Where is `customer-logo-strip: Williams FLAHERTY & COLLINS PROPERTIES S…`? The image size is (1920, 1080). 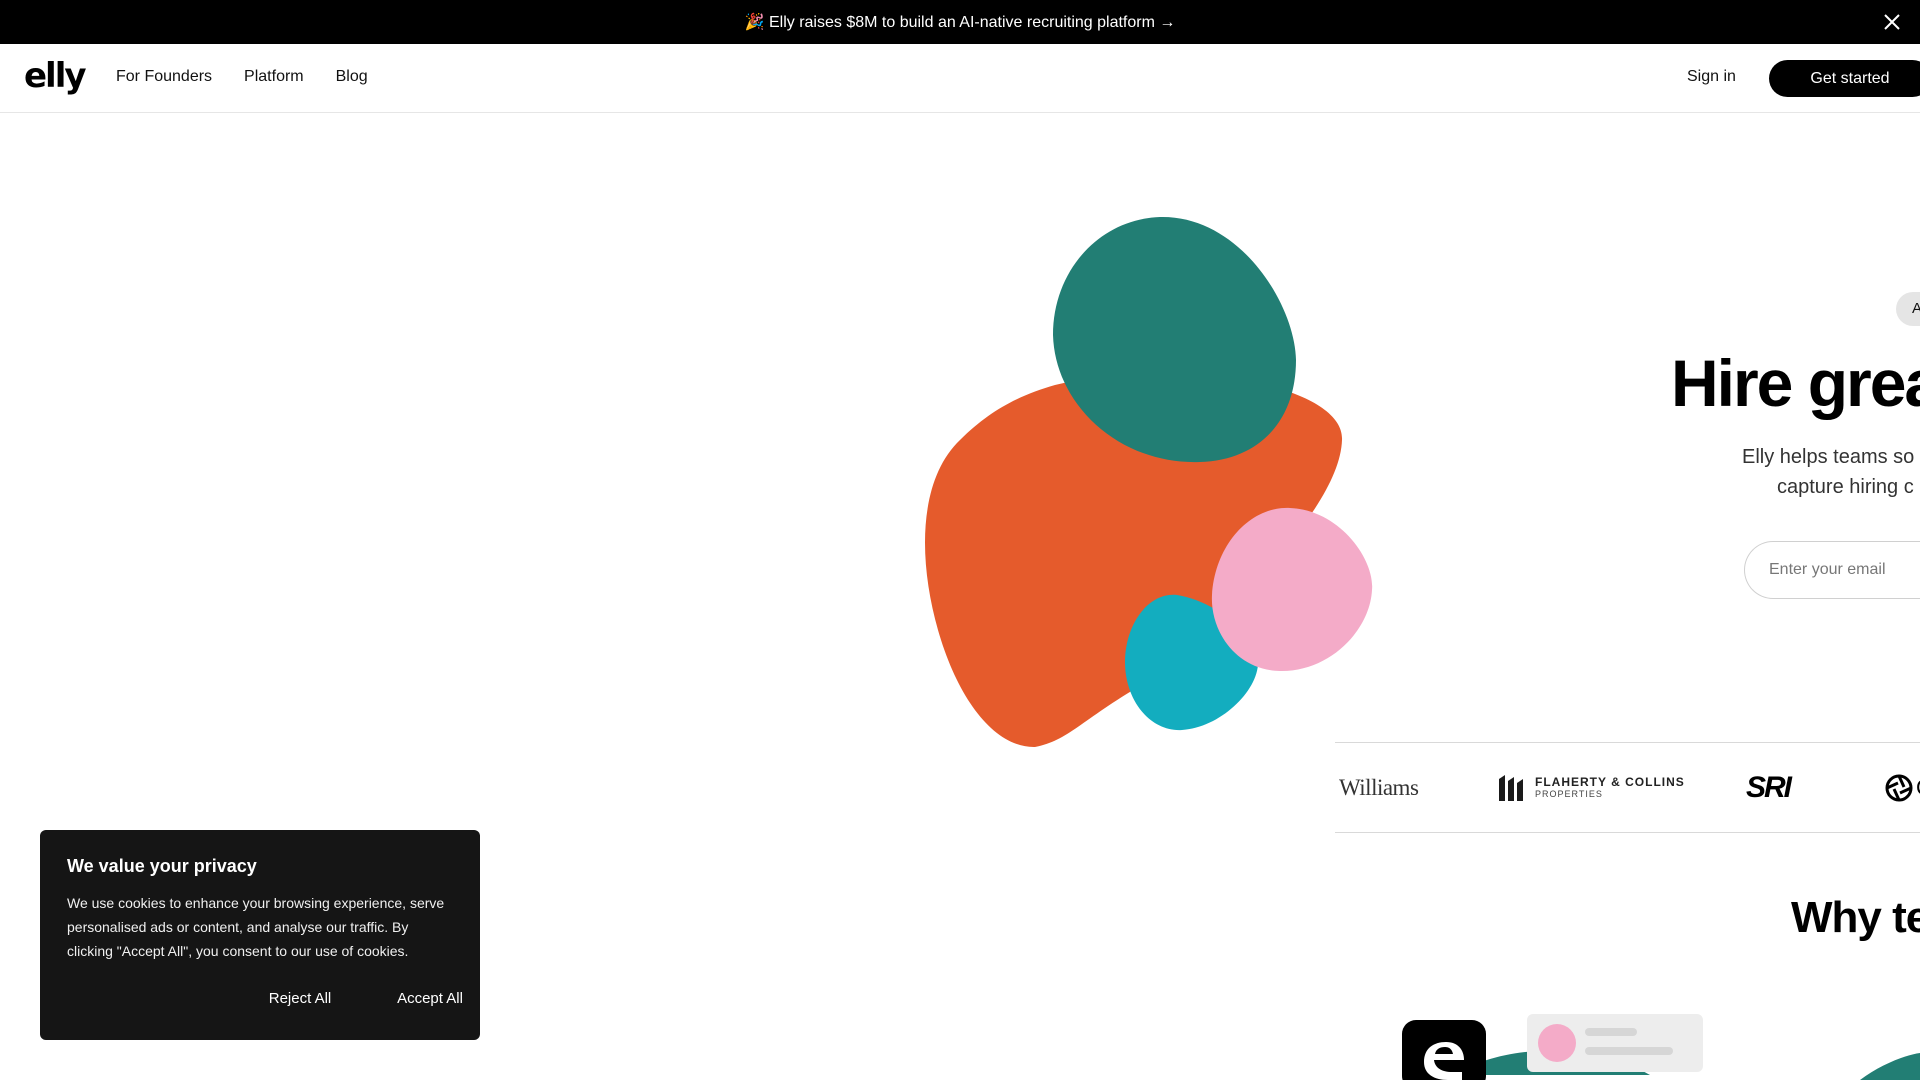 customer-logo-strip: Williams FLAHERTY & COLLINS PROPERTIES S… is located at coordinates (1627, 787).